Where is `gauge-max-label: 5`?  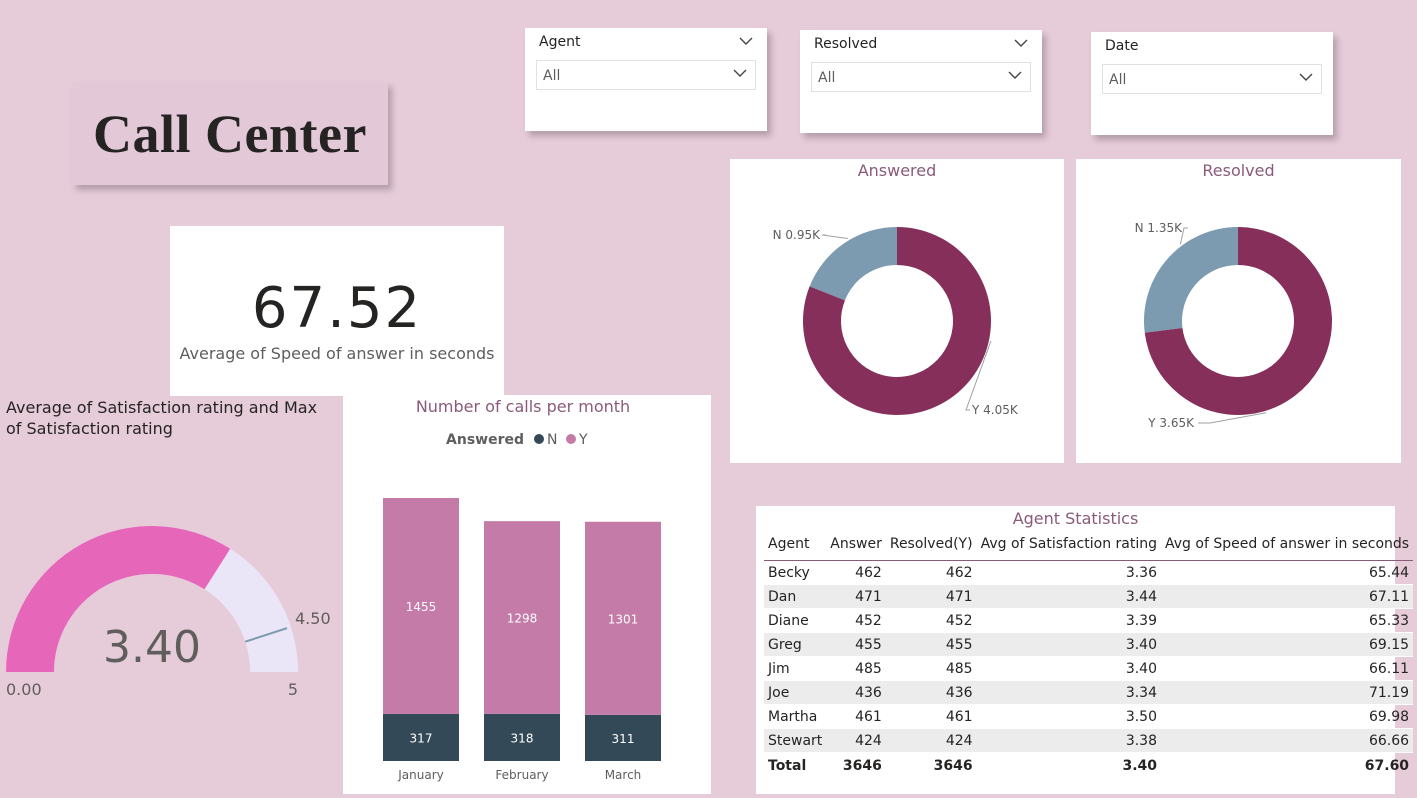
gauge-max-label: 5 is located at coordinates (293, 689).